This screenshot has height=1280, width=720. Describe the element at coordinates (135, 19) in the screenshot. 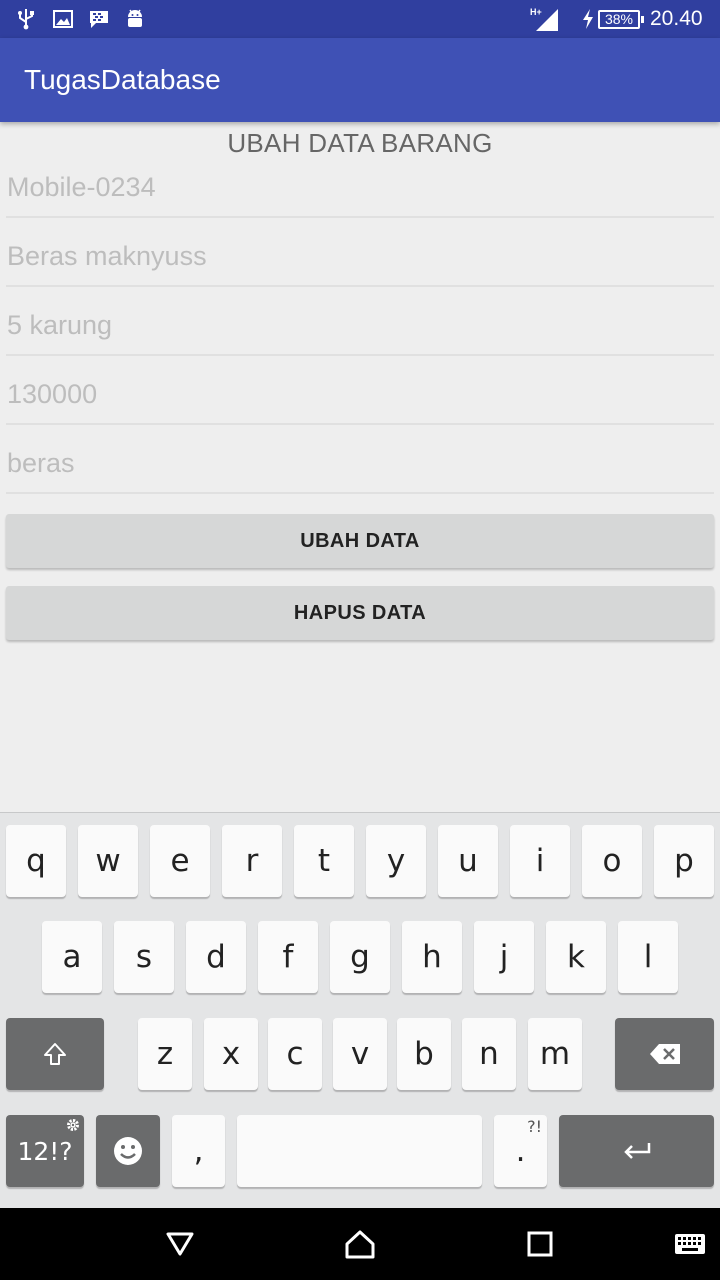

I see `android-icon` at that location.